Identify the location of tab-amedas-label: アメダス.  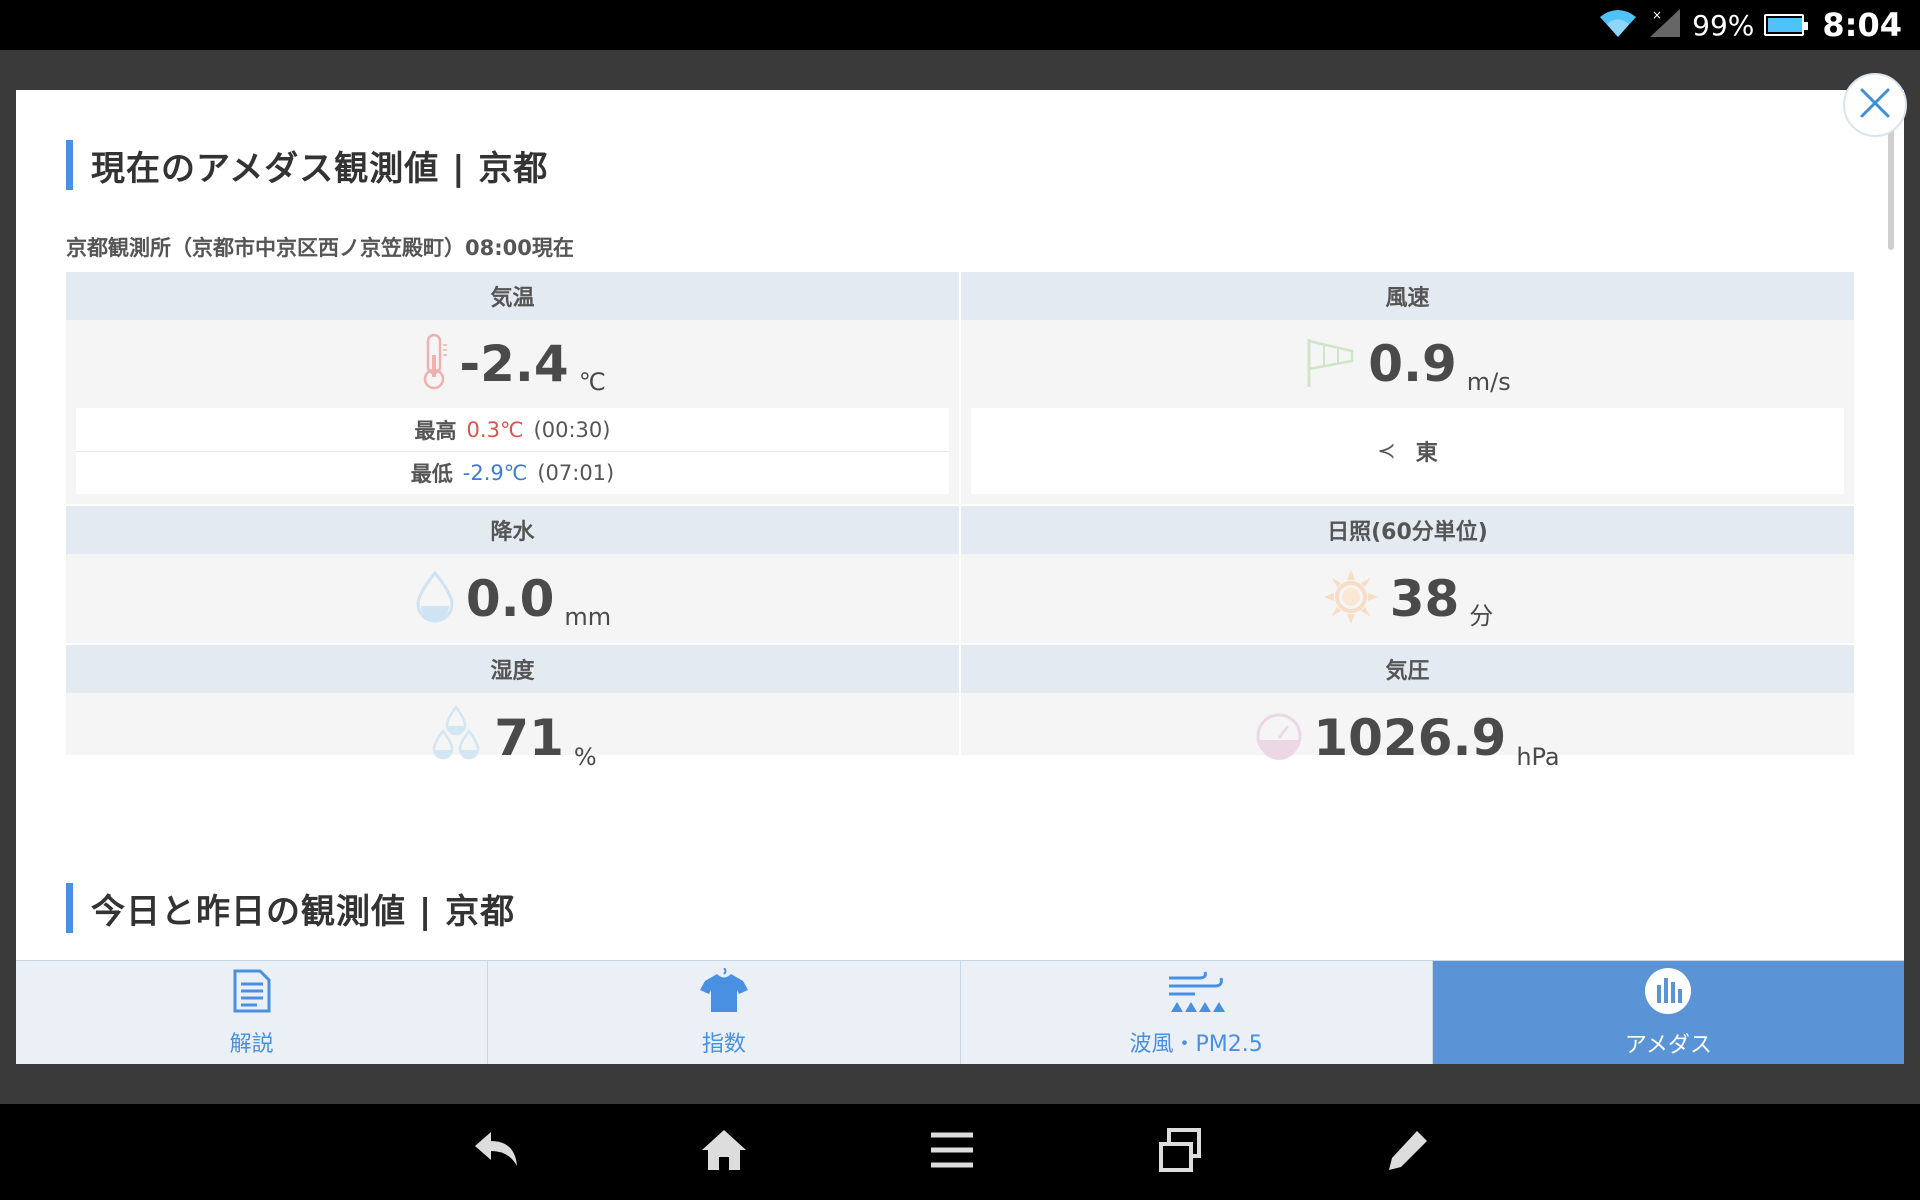
(1668, 1045).